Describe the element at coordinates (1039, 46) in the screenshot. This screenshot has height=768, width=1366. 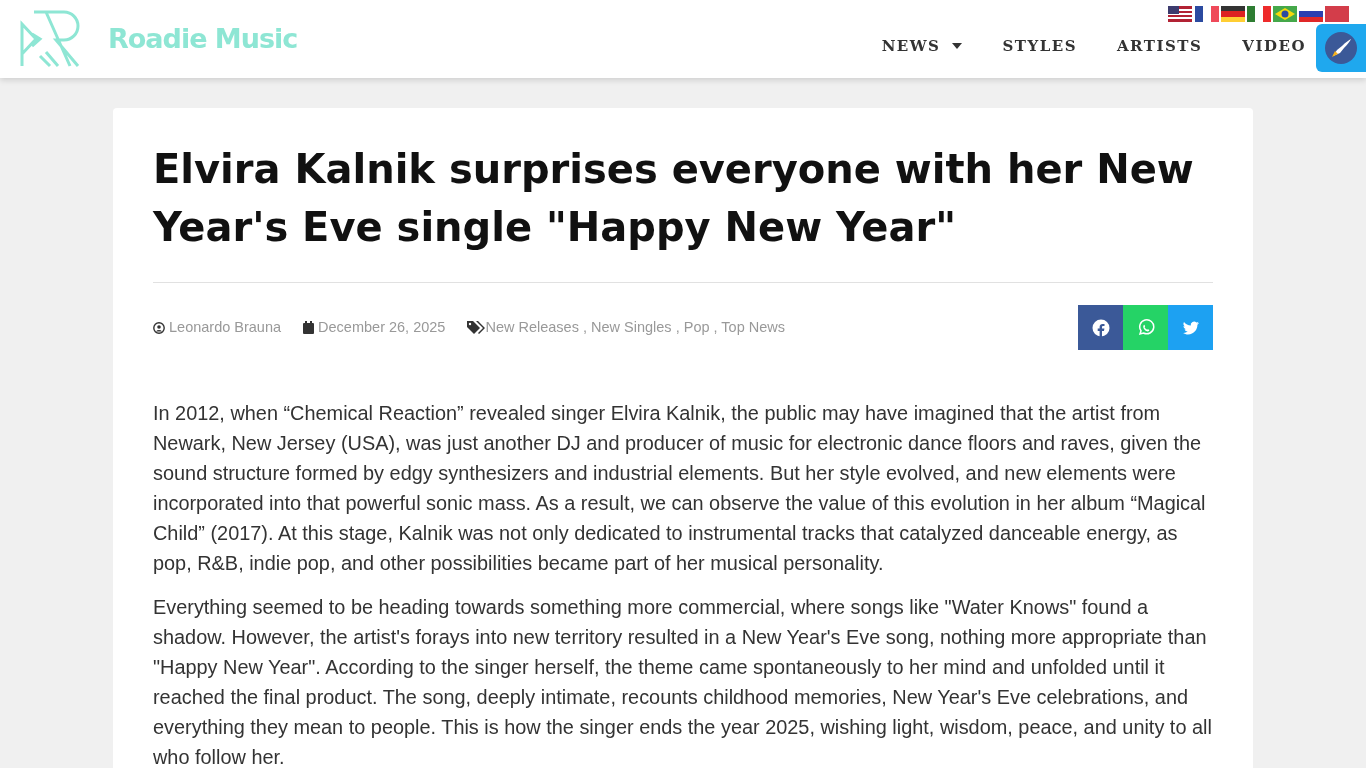
I see `nav-link: STYLES` at that location.